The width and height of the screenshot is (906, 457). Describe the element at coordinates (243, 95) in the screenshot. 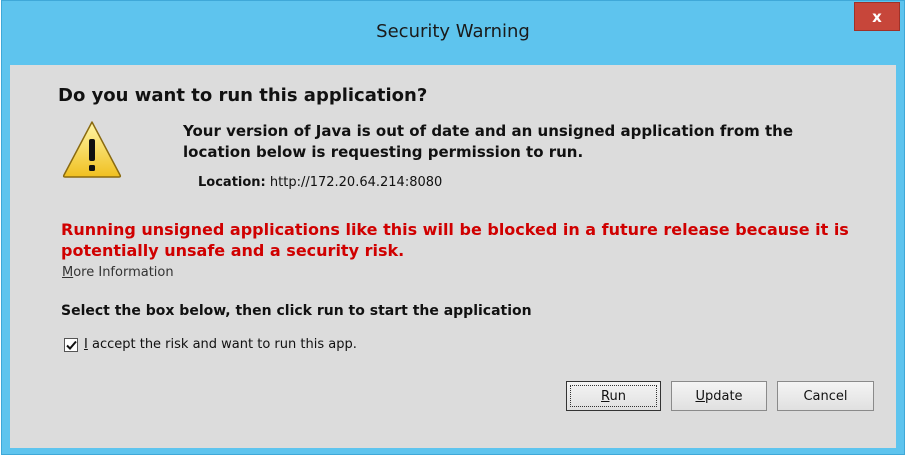

I see `dialog-heading: Do you want to run this application?` at that location.